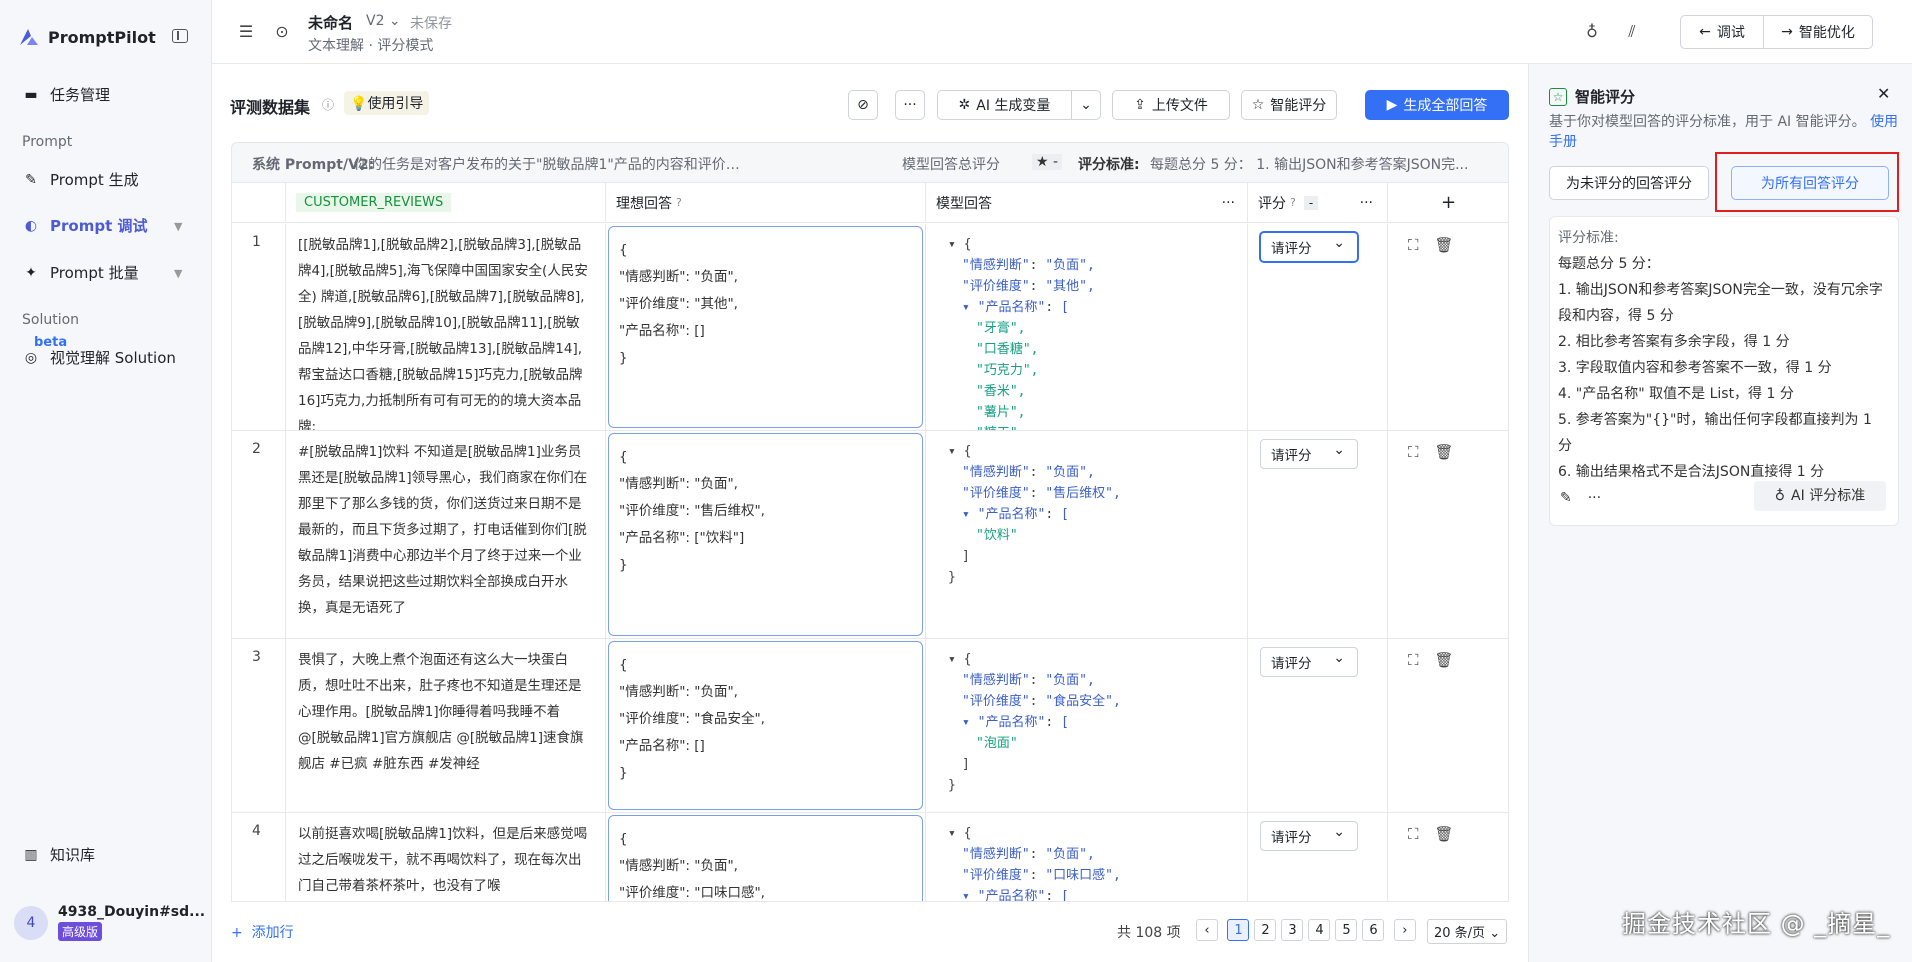 The width and height of the screenshot is (1912, 962). I want to click on sidebar-item-tasks: ▬ 任务管理, so click(66, 94).